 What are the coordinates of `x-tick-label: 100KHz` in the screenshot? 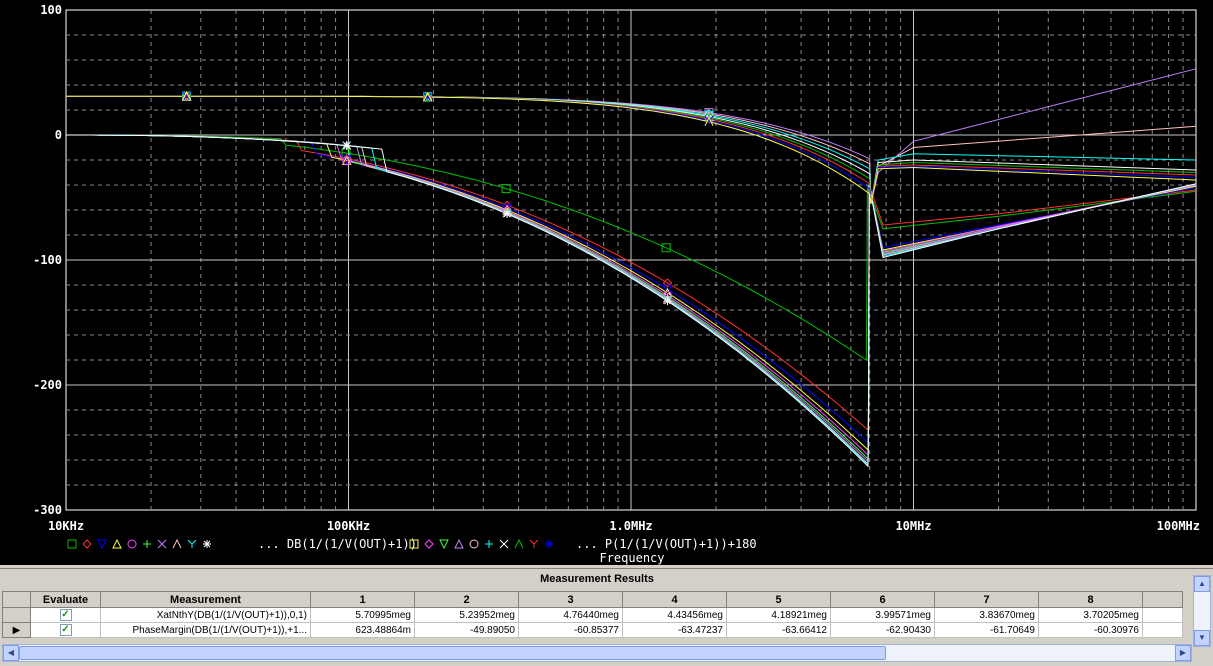 It's located at (348, 526).